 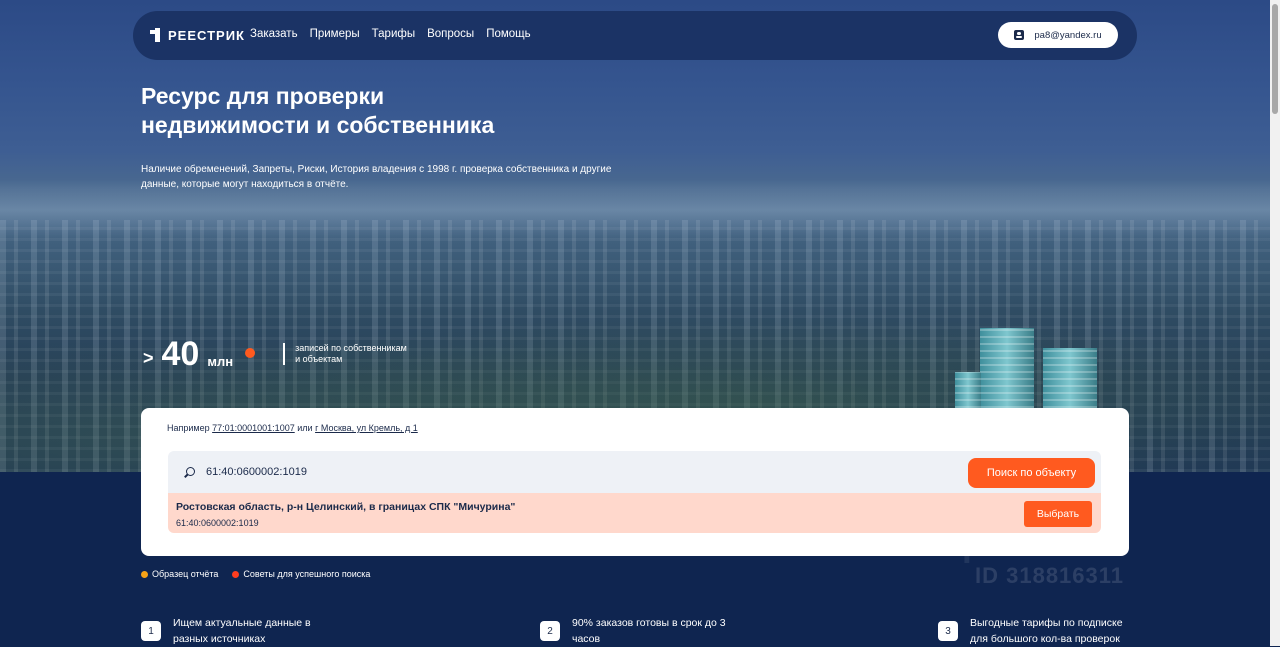 What do you see at coordinates (274, 34) in the screenshot?
I see `nav-link-order: Заказать` at bounding box center [274, 34].